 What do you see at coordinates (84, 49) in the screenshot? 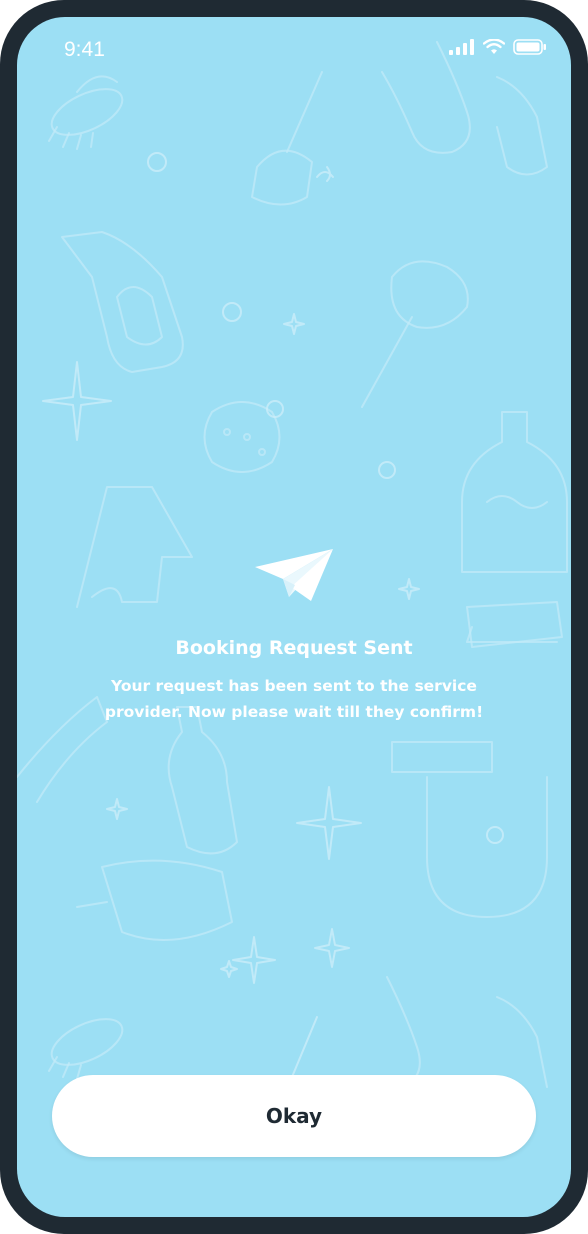
I see `status-time: 9:41` at bounding box center [84, 49].